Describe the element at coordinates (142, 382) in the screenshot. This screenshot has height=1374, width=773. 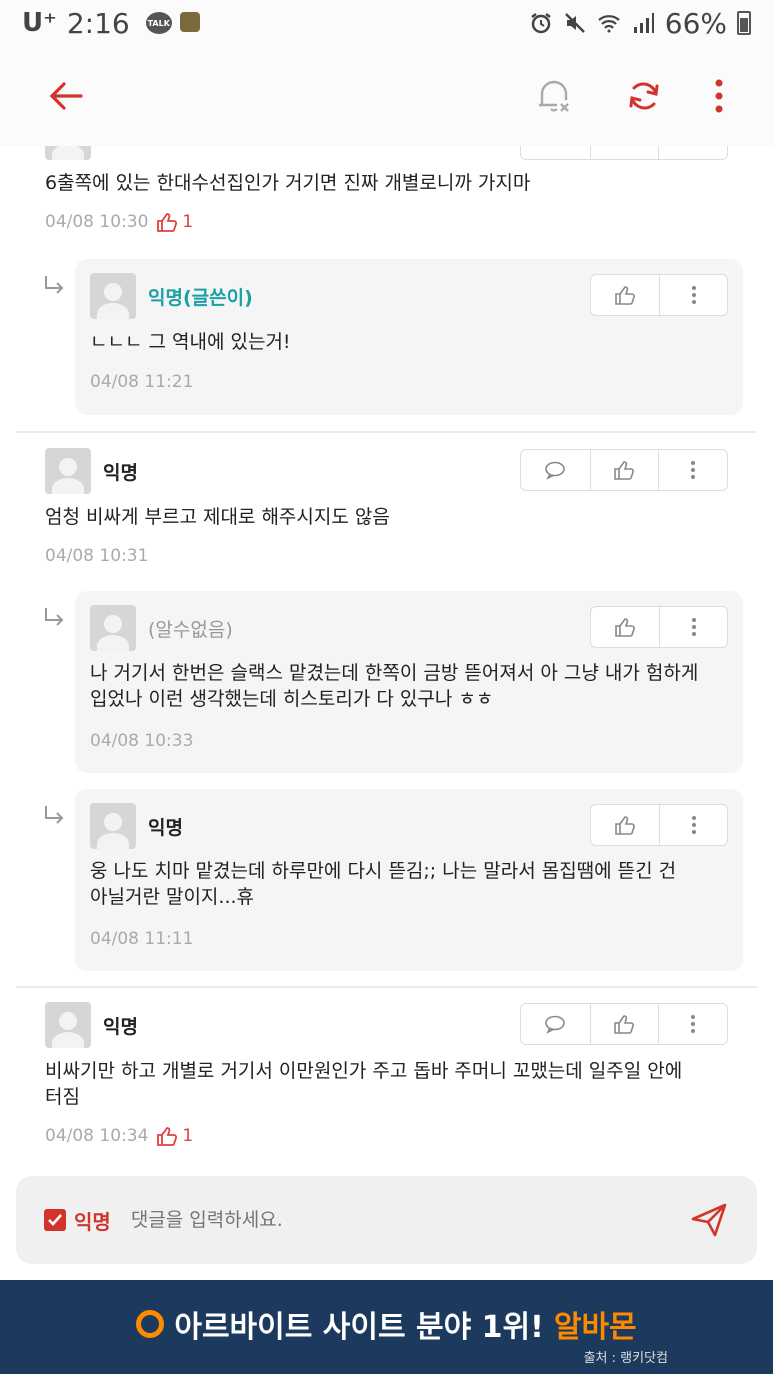
I see `reply-time: 04/08 11:21` at that location.